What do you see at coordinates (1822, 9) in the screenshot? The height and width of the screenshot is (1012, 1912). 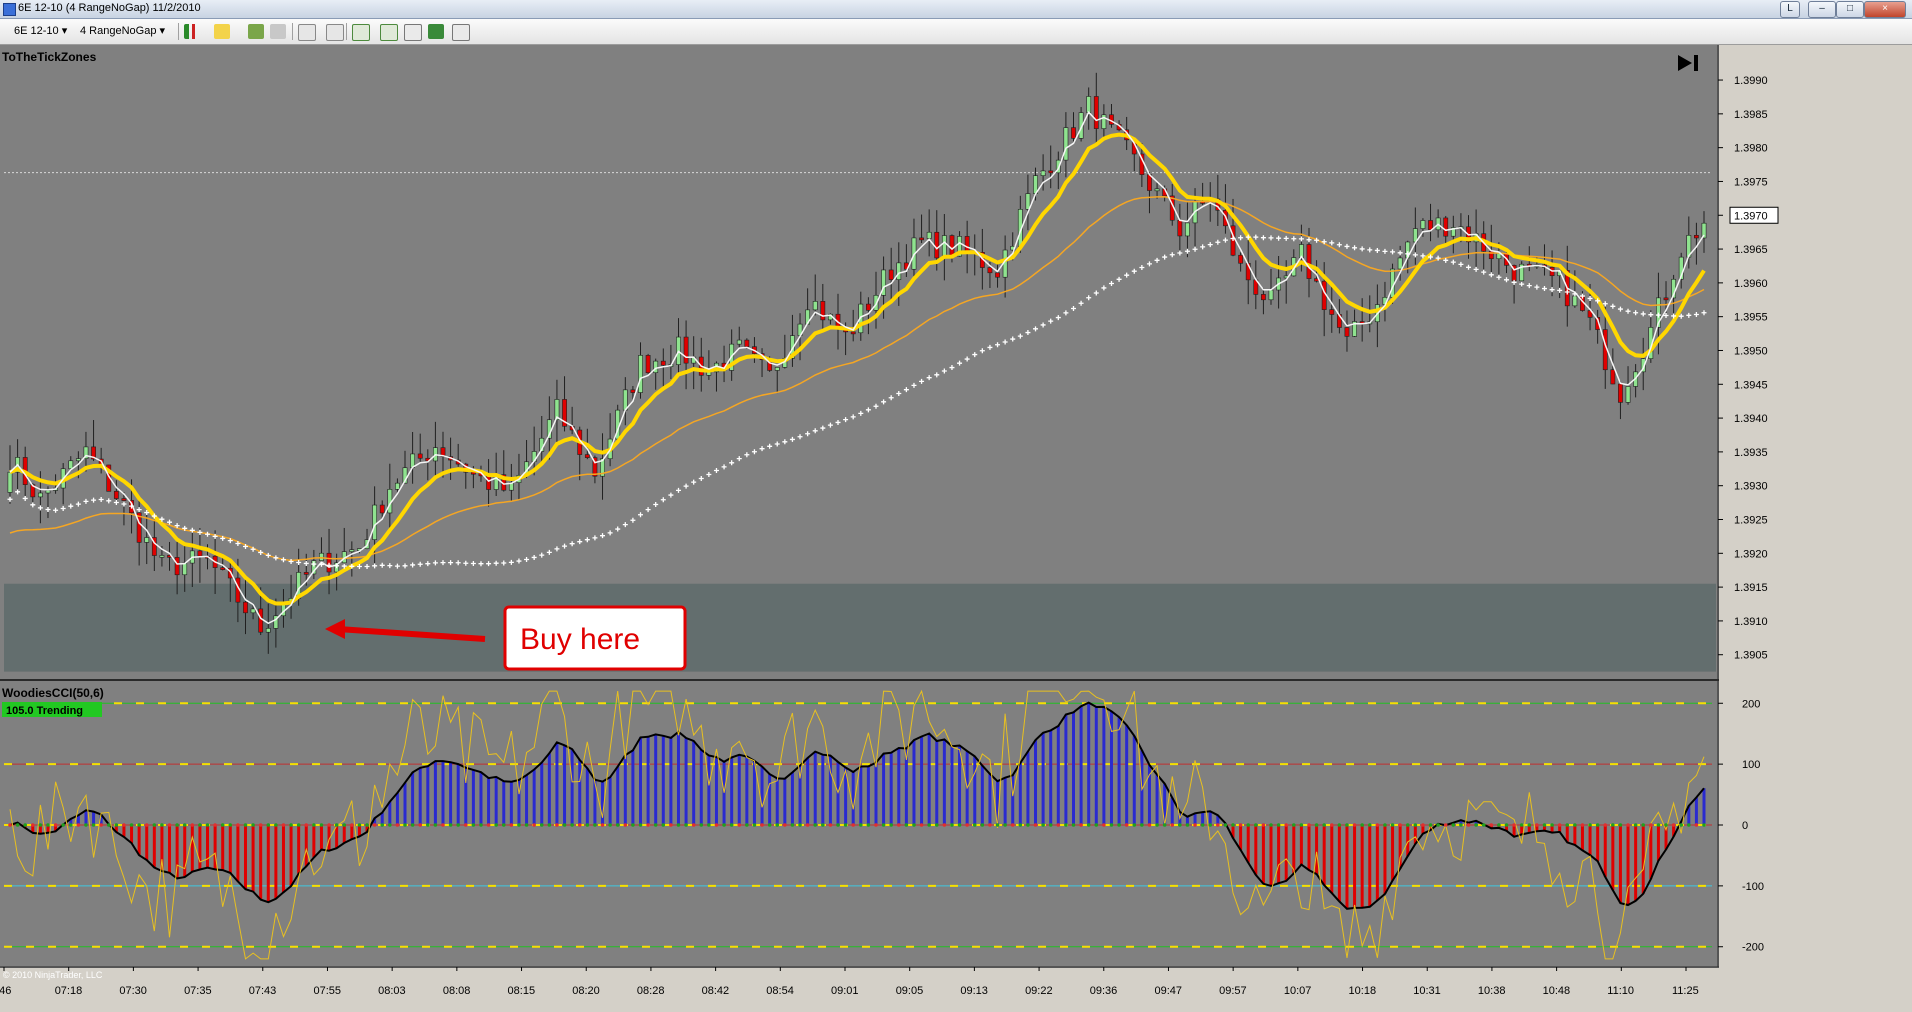 I see `minimize-button: –` at bounding box center [1822, 9].